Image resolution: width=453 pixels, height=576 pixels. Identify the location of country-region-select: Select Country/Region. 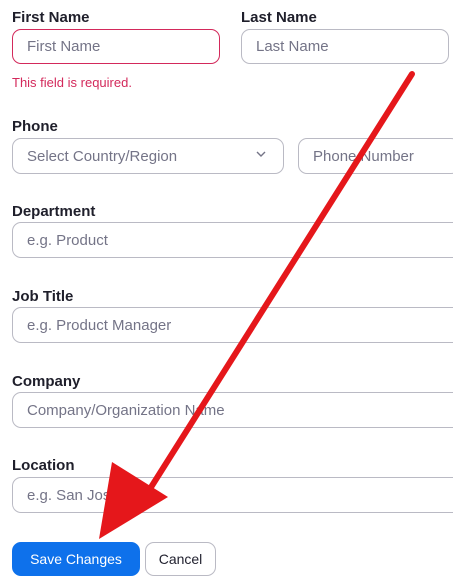
(148, 156).